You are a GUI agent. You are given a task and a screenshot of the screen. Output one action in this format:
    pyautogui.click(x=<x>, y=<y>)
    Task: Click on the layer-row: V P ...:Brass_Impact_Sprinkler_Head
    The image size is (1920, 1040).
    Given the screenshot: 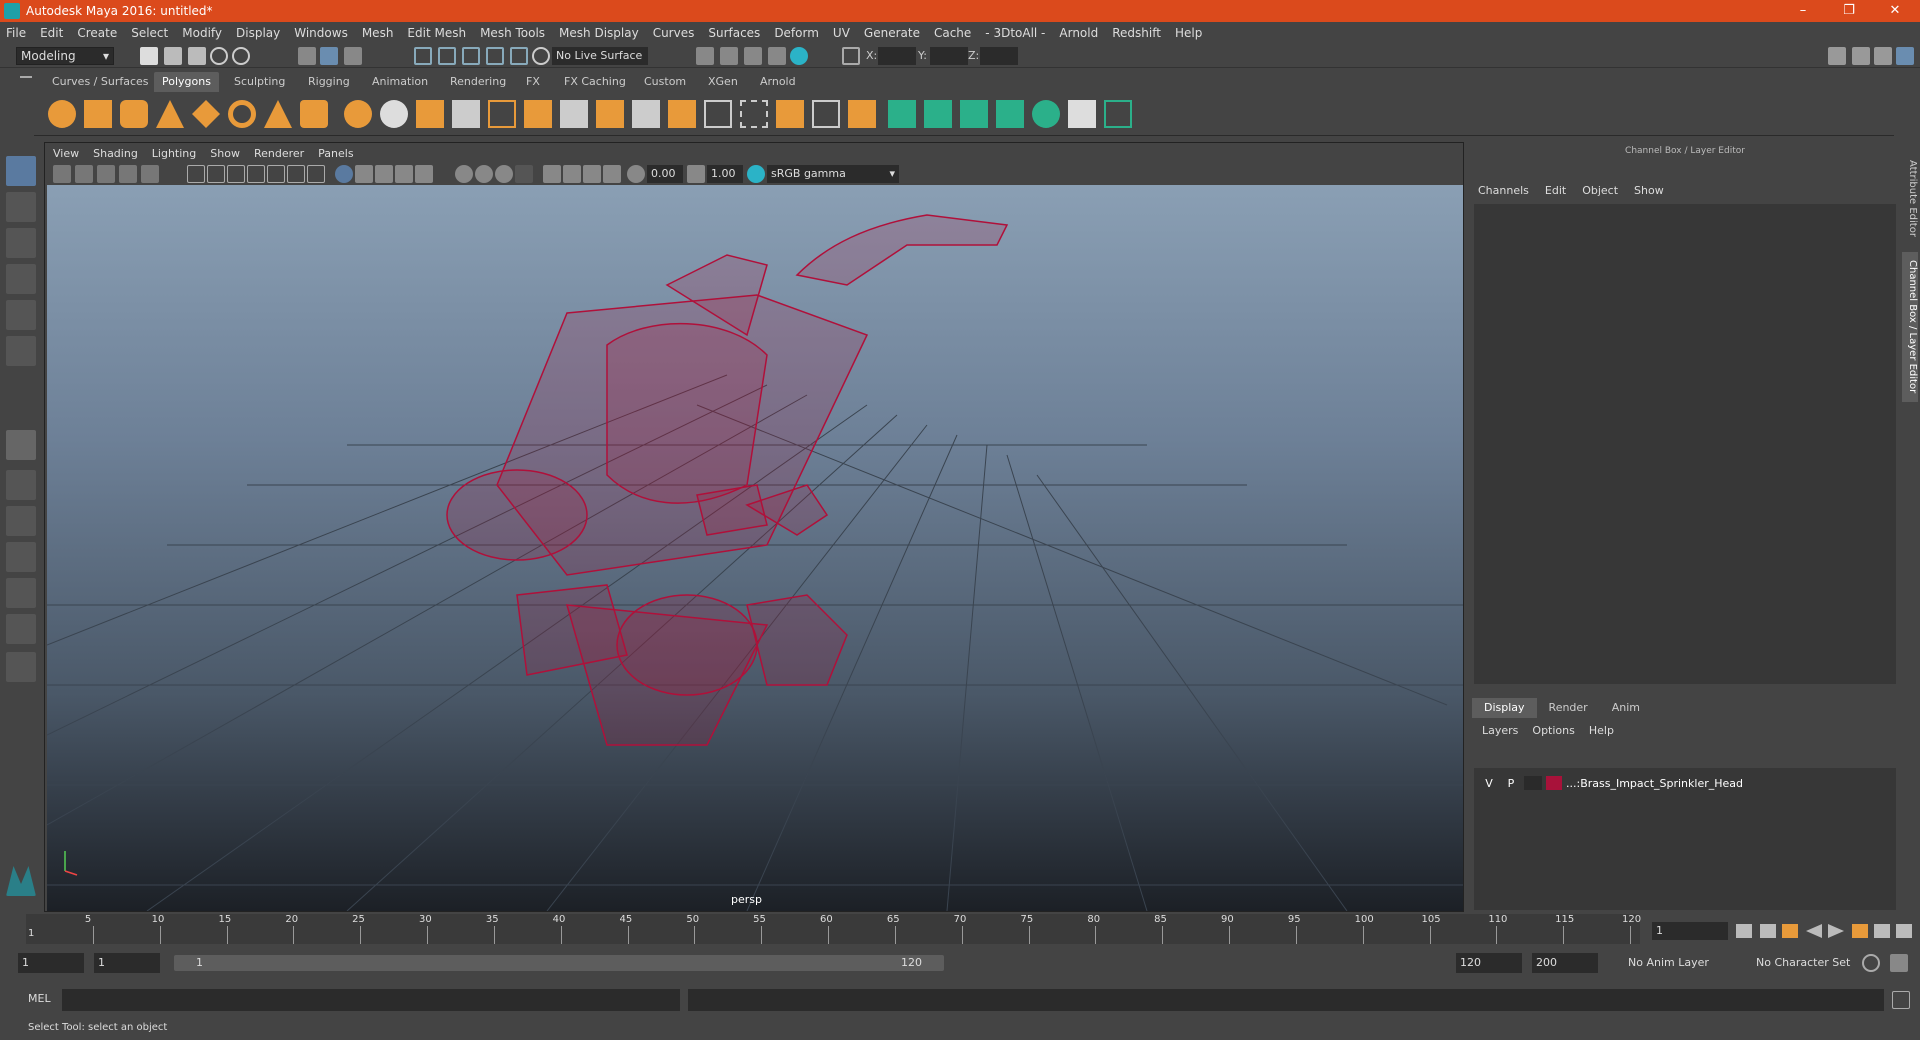 What is the action you would take?
    pyautogui.click(x=1685, y=783)
    